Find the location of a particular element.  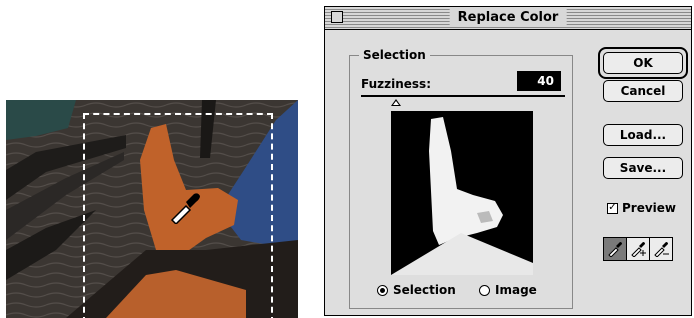

dialog-title: Replace Color is located at coordinates (508, 17).